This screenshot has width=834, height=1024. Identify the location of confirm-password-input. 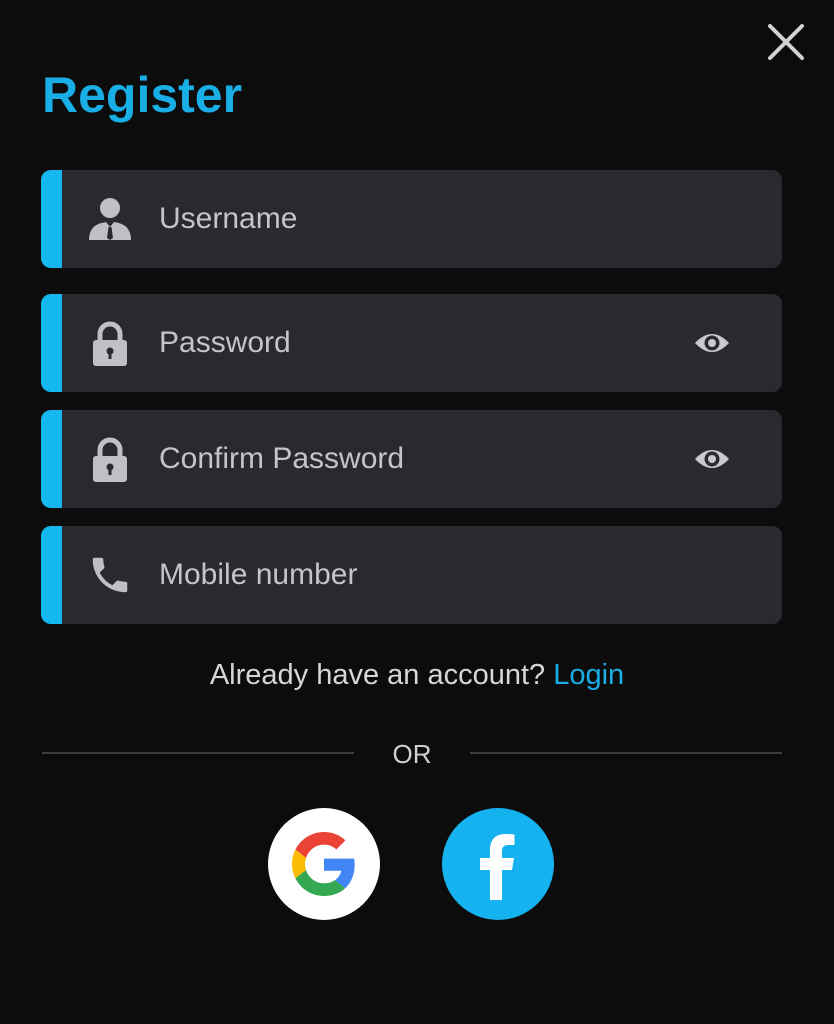
(419, 459).